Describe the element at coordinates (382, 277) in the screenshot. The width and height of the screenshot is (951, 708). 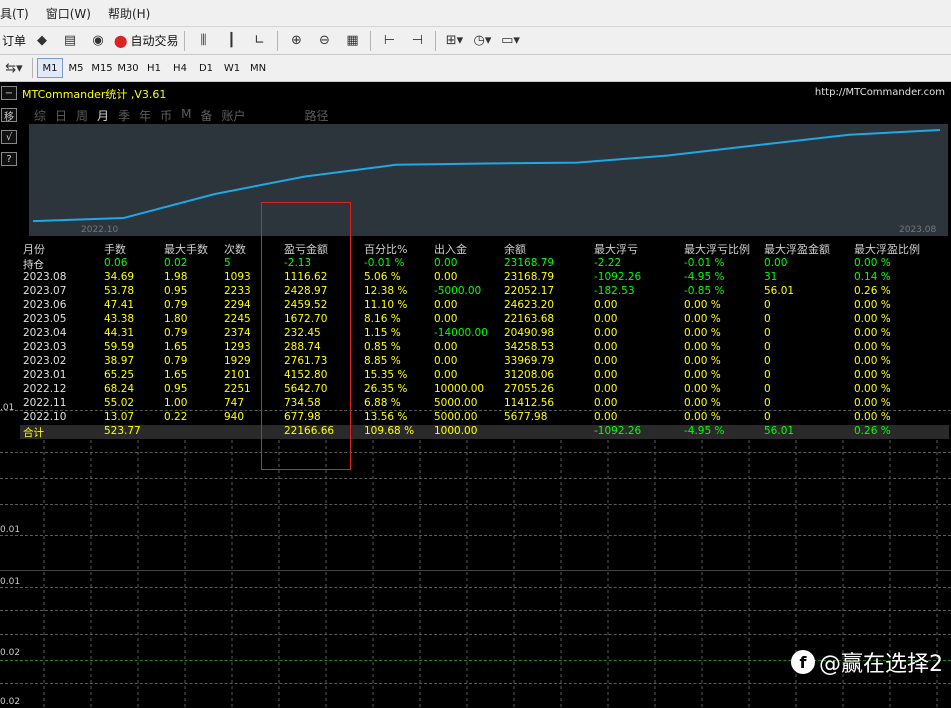
I see `table-cell: 5.06 %` at that location.